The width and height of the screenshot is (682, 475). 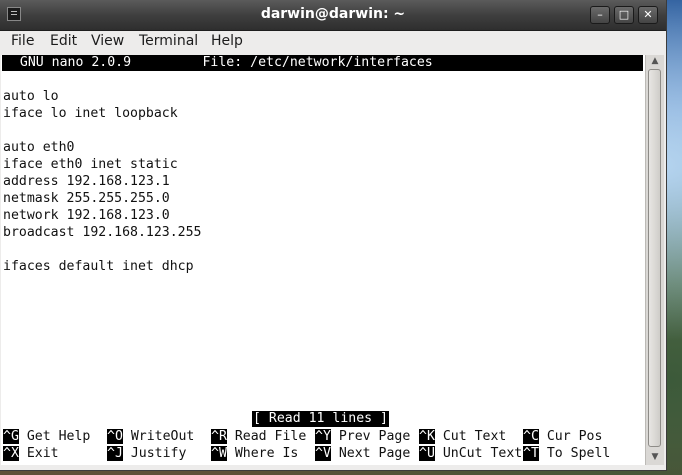 What do you see at coordinates (107, 41) in the screenshot?
I see `menu-view: View` at bounding box center [107, 41].